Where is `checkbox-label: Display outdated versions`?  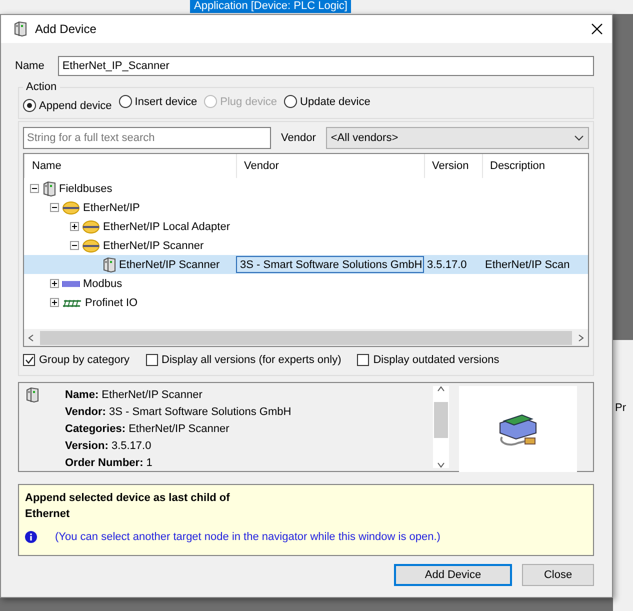 checkbox-label: Display outdated versions is located at coordinates (436, 360).